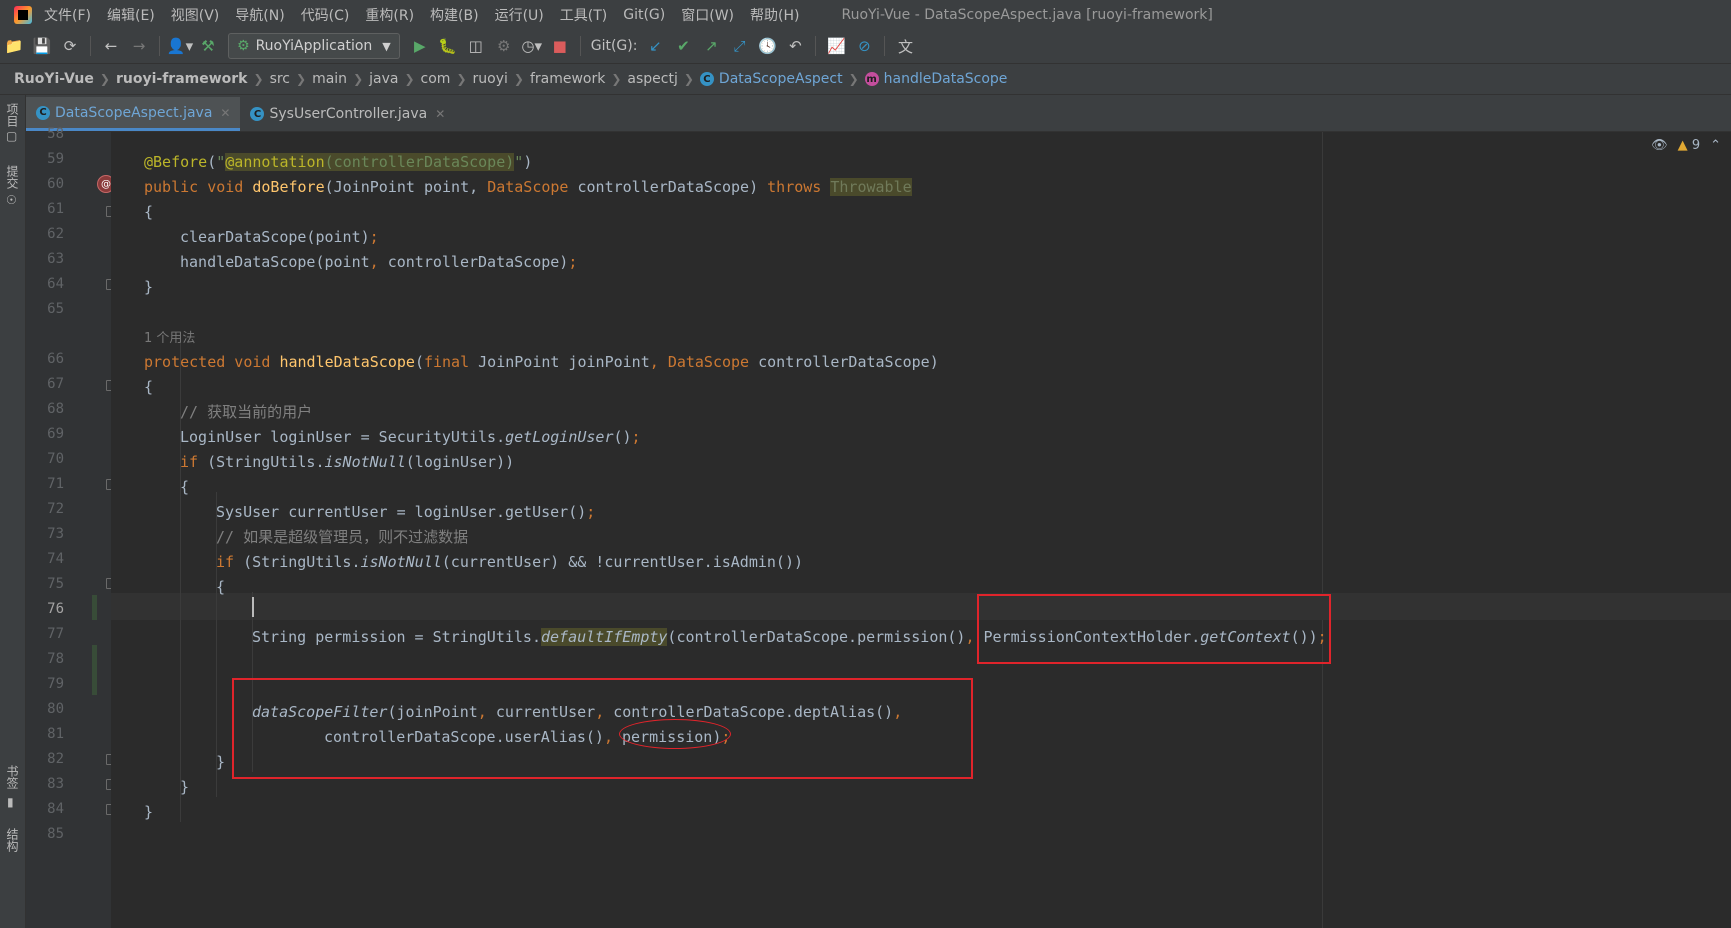  Describe the element at coordinates (767, 46) in the screenshot. I see `history-icon: 🕓` at that location.